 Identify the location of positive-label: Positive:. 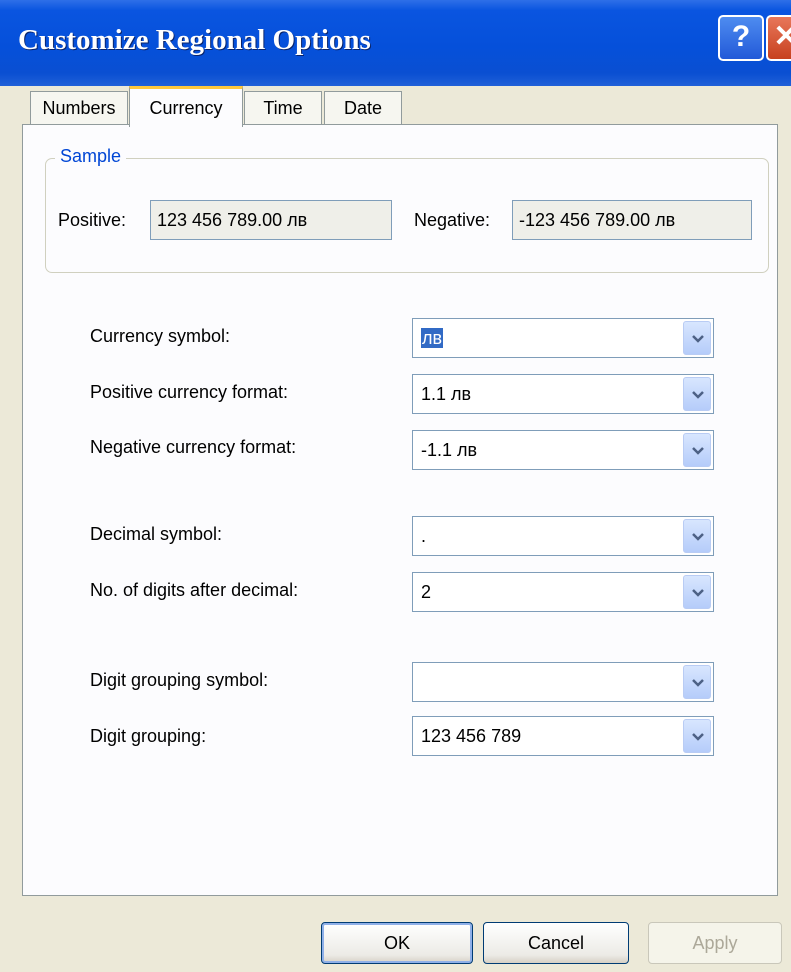
(92, 220).